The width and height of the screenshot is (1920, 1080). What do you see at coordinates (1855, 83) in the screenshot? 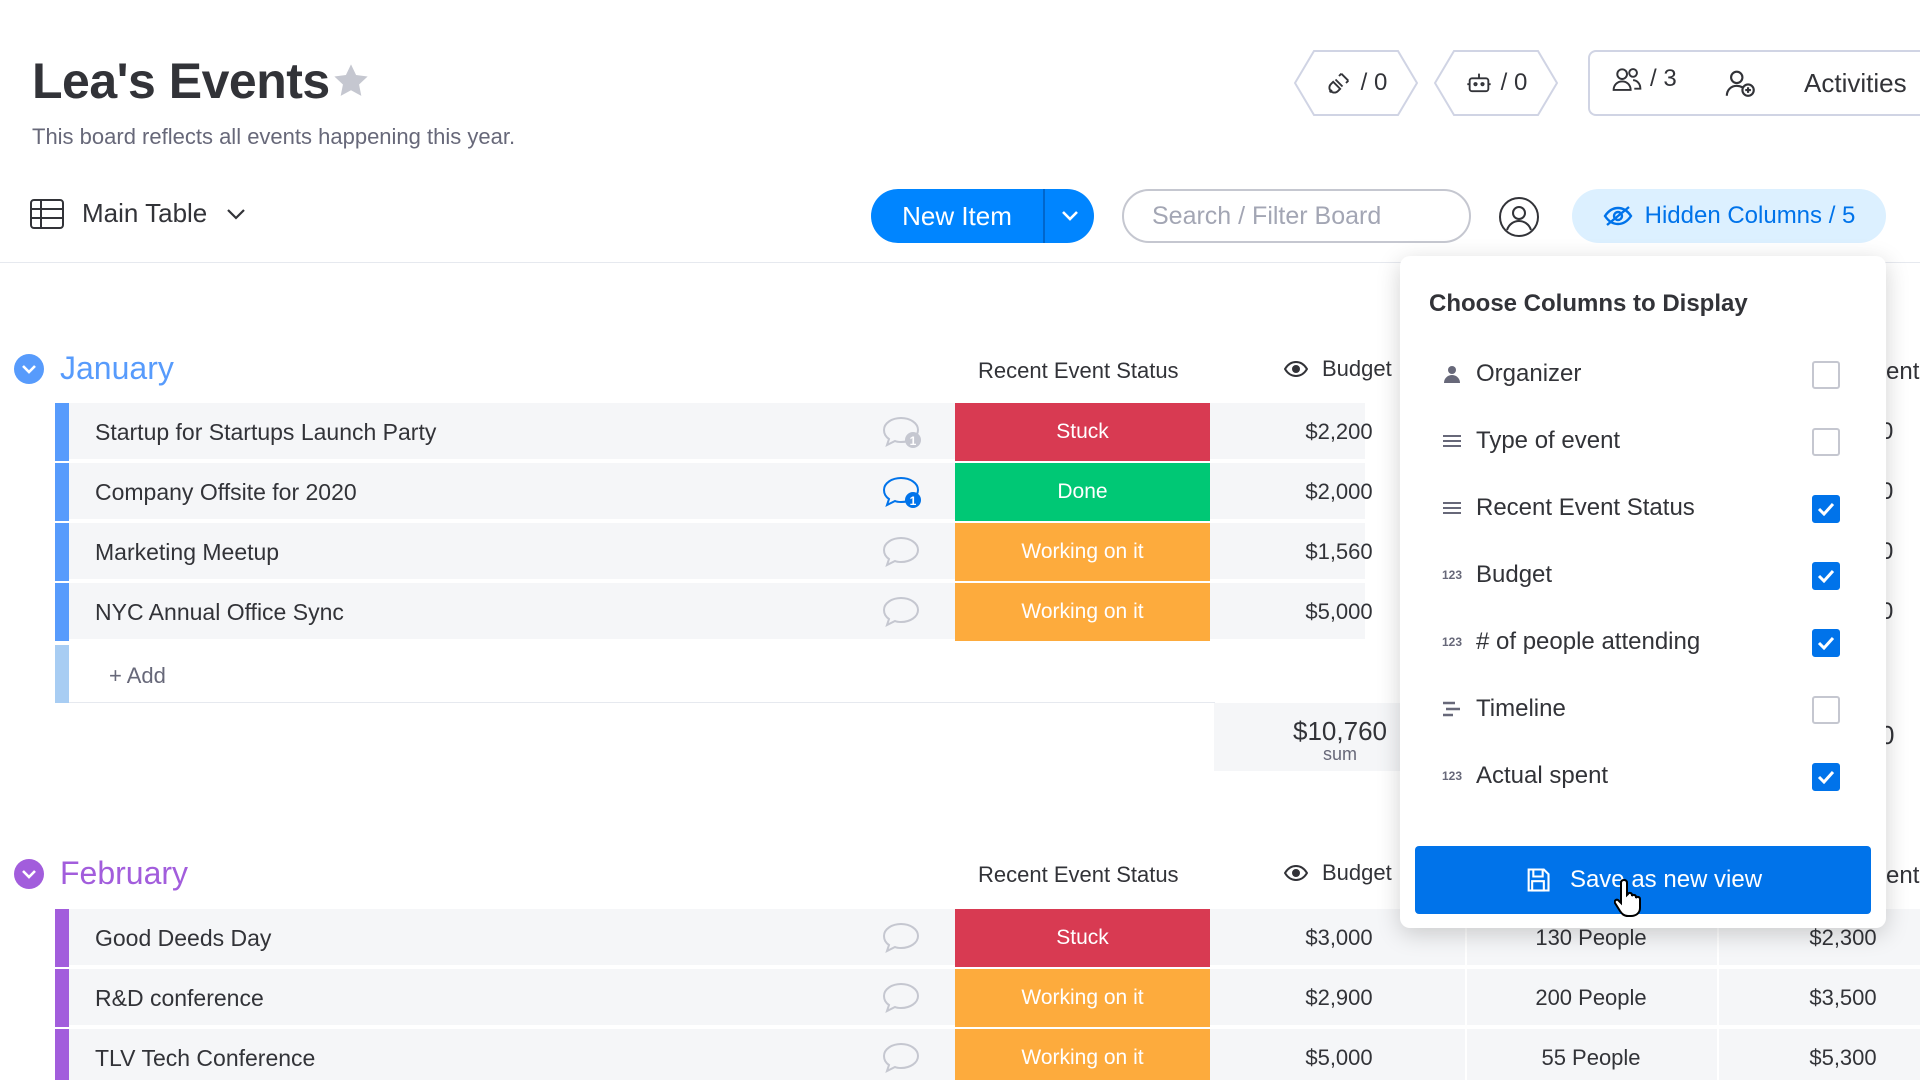
I see `activities-button: Activities` at bounding box center [1855, 83].